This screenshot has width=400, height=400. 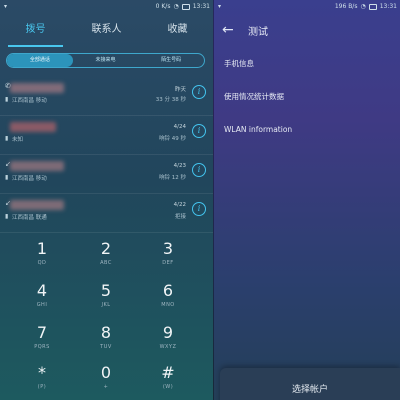 I want to click on key-digit: #, so click(x=168, y=372).